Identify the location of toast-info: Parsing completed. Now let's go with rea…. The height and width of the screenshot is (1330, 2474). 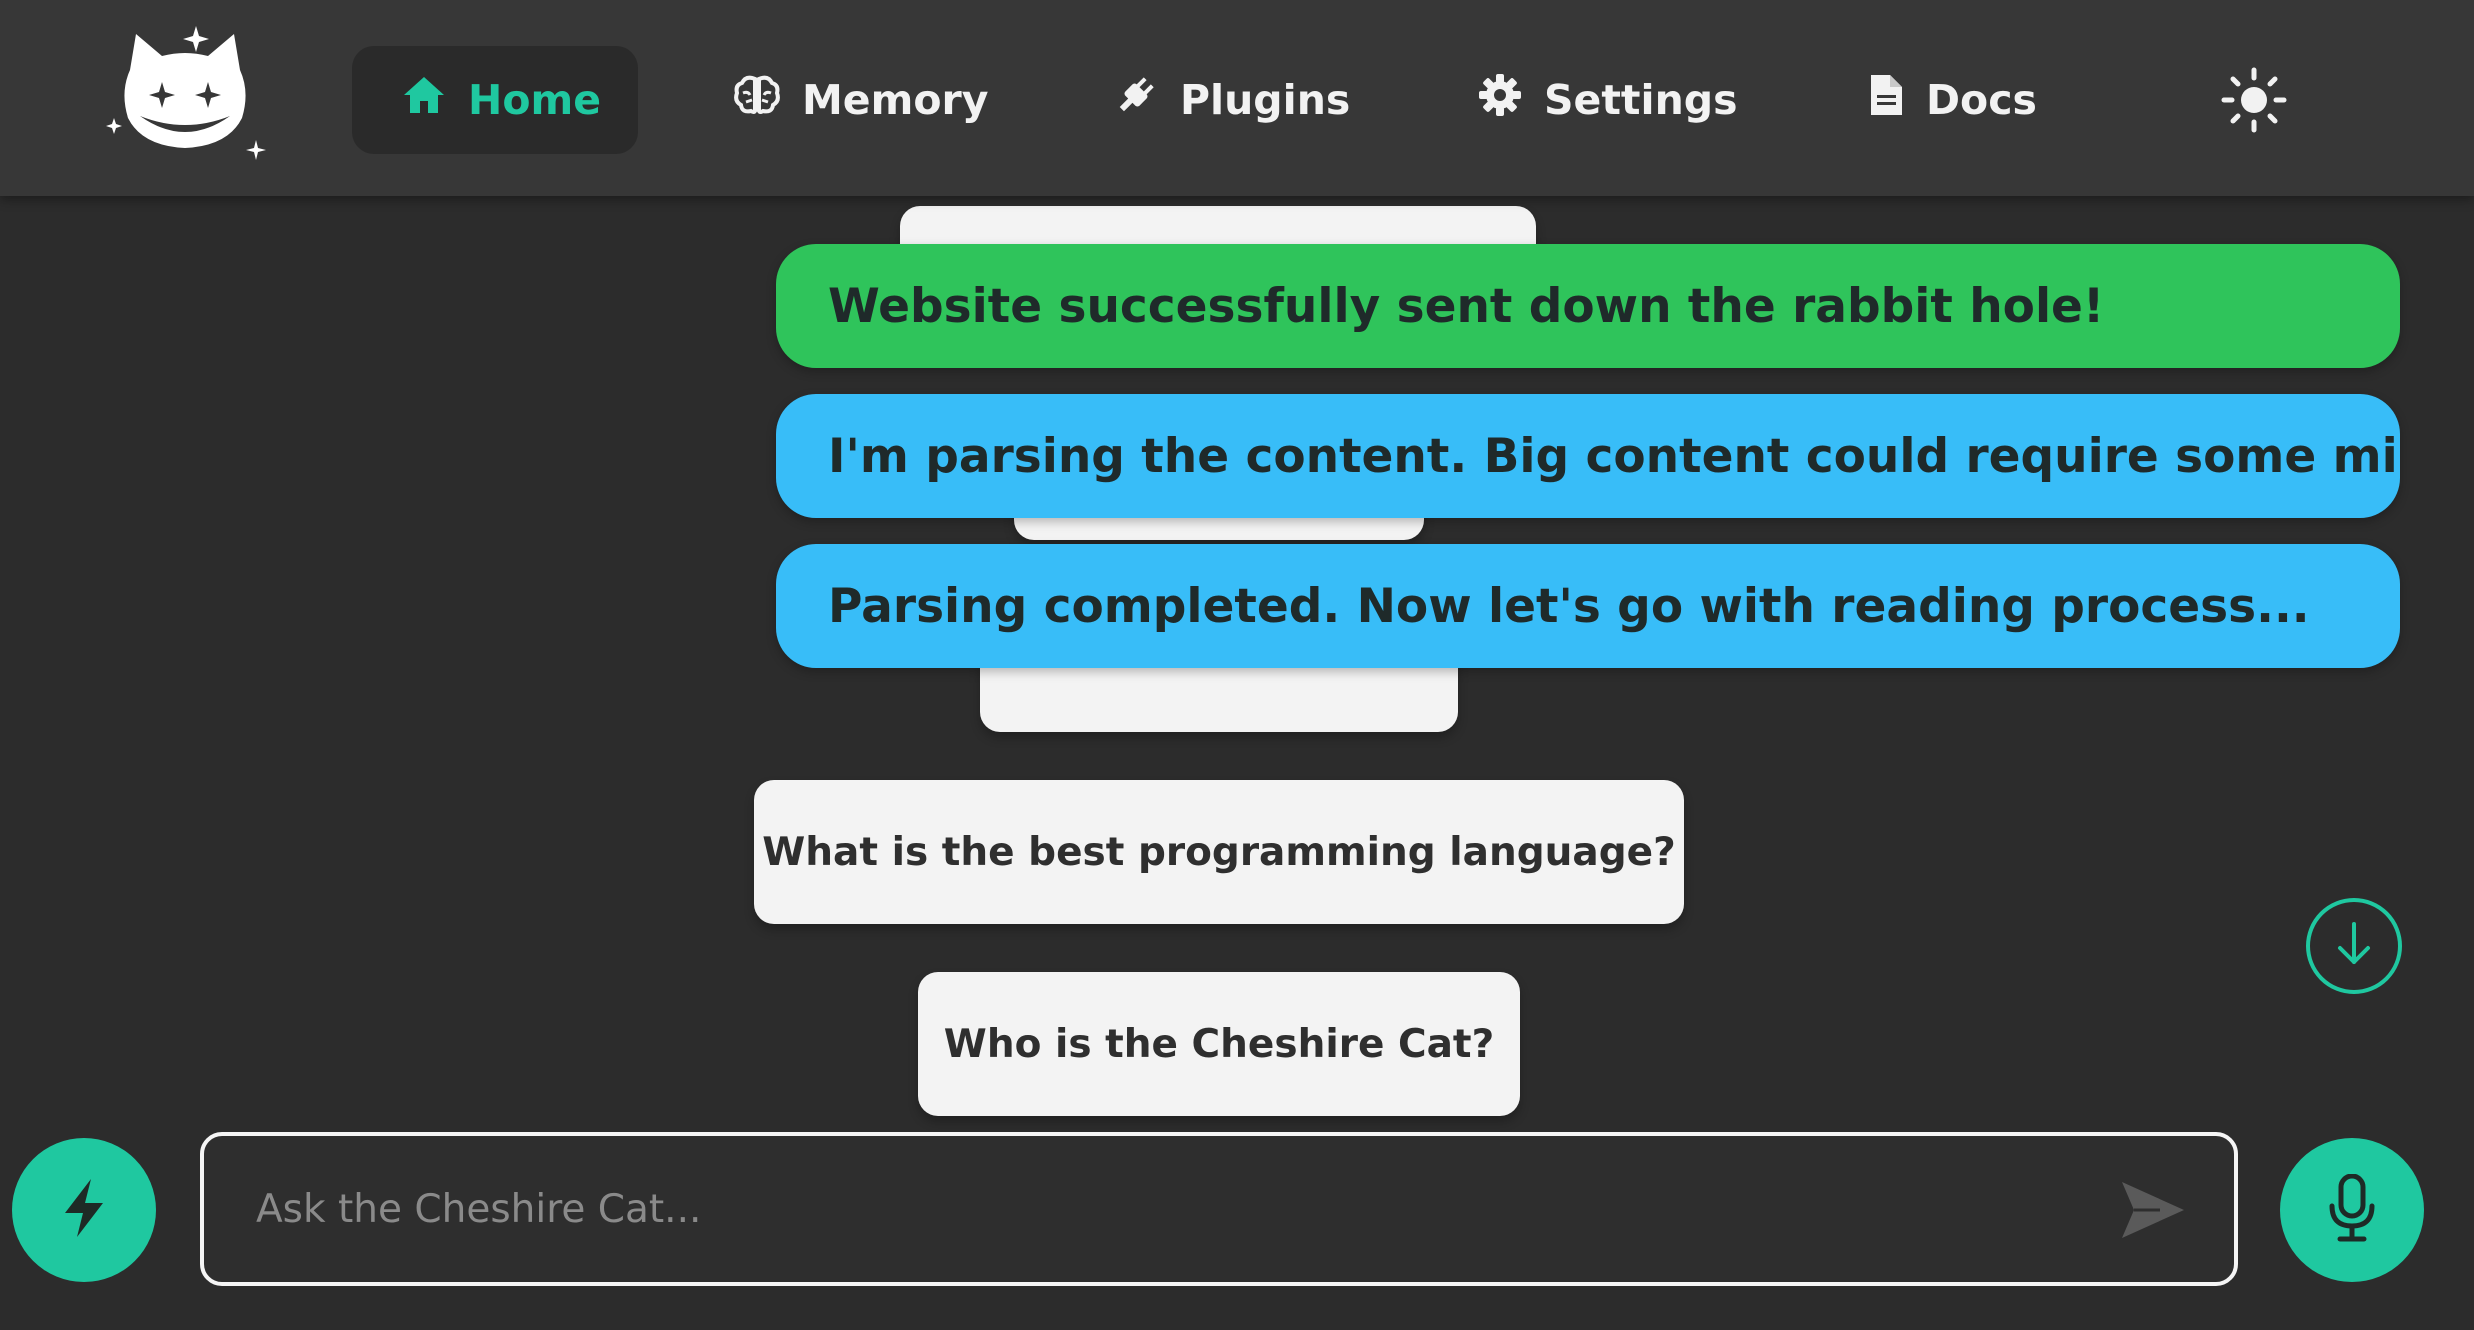
(1588, 606).